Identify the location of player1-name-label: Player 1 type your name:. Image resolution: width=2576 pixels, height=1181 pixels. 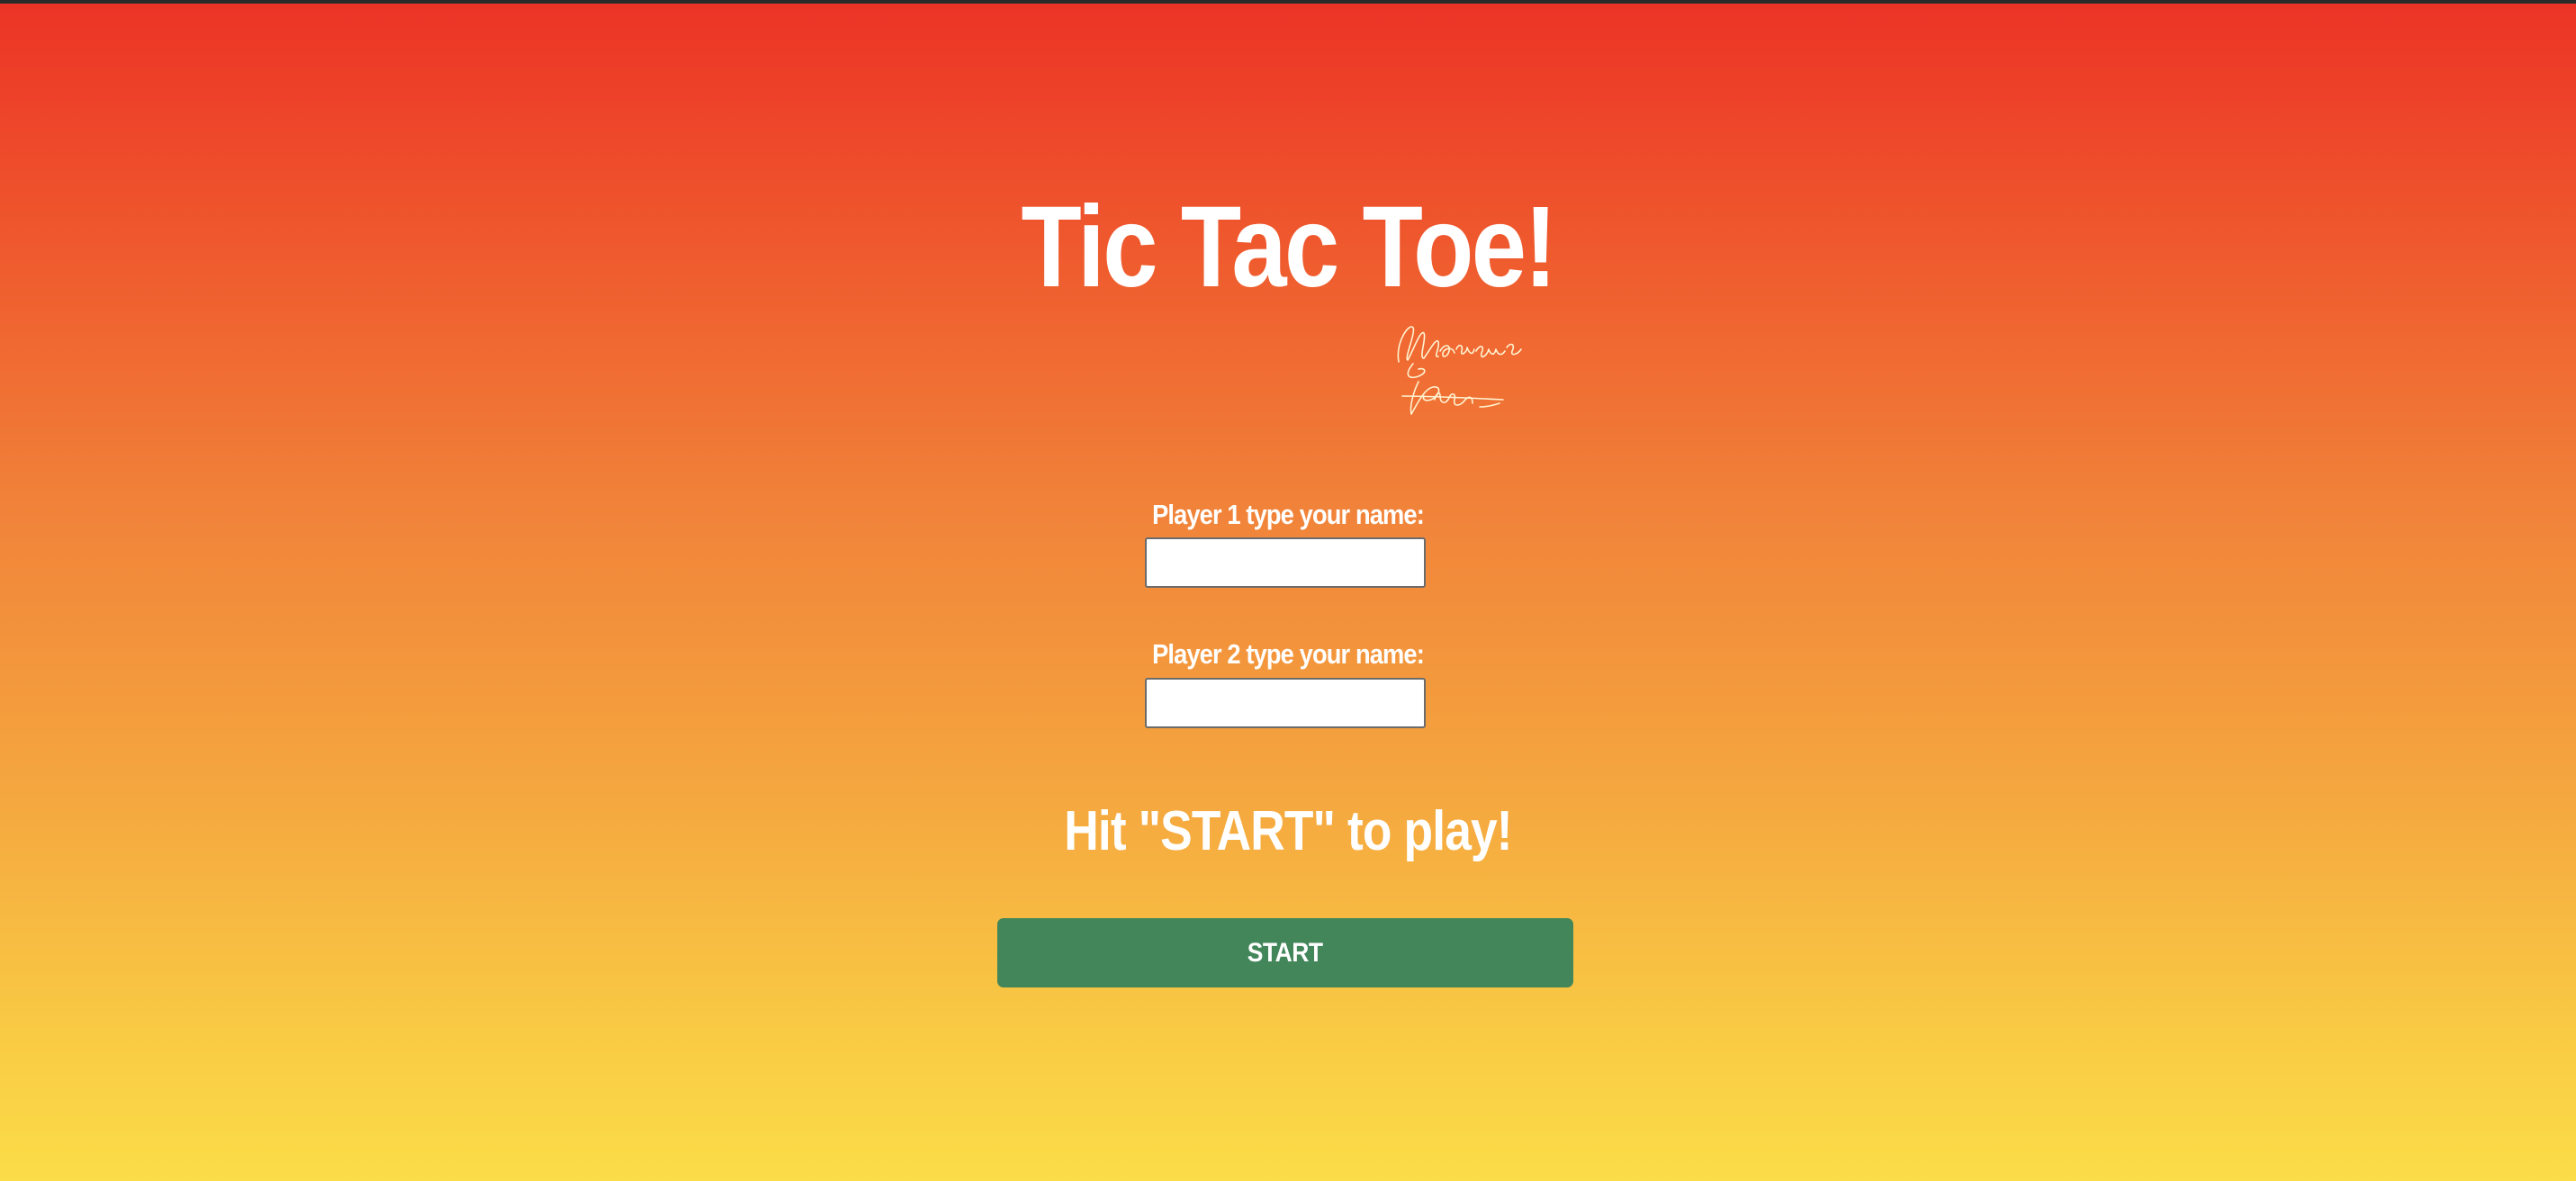
(1288, 514).